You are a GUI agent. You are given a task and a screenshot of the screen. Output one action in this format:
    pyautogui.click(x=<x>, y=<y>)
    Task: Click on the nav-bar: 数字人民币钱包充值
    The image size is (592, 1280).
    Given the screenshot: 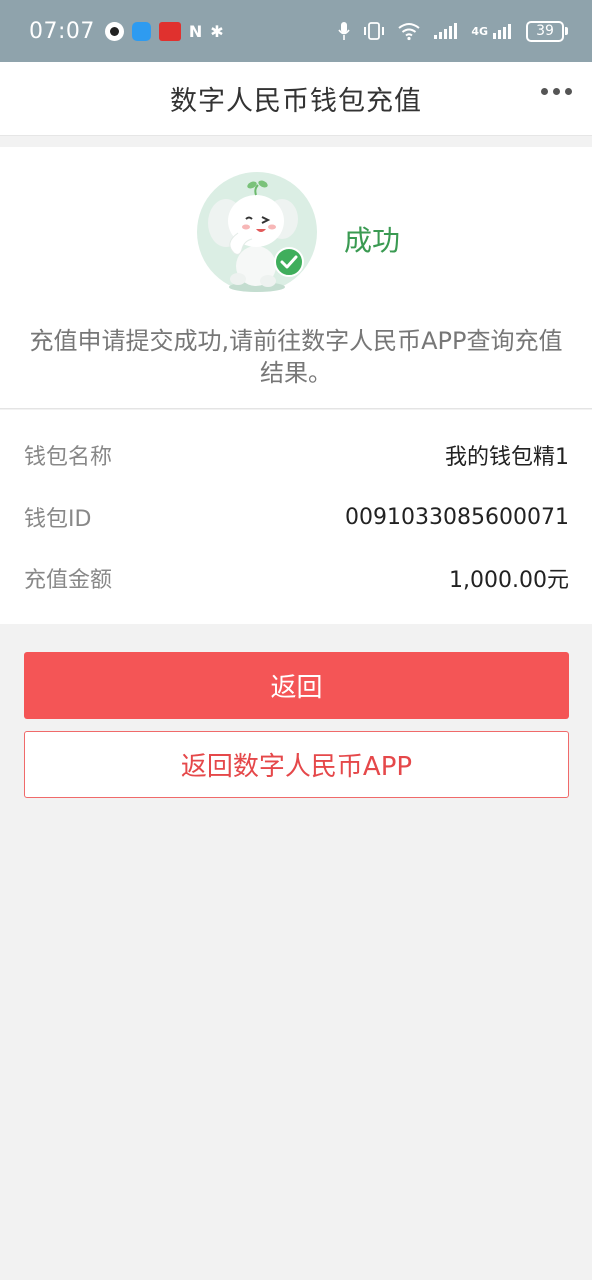 What is the action you would take?
    pyautogui.click(x=296, y=99)
    